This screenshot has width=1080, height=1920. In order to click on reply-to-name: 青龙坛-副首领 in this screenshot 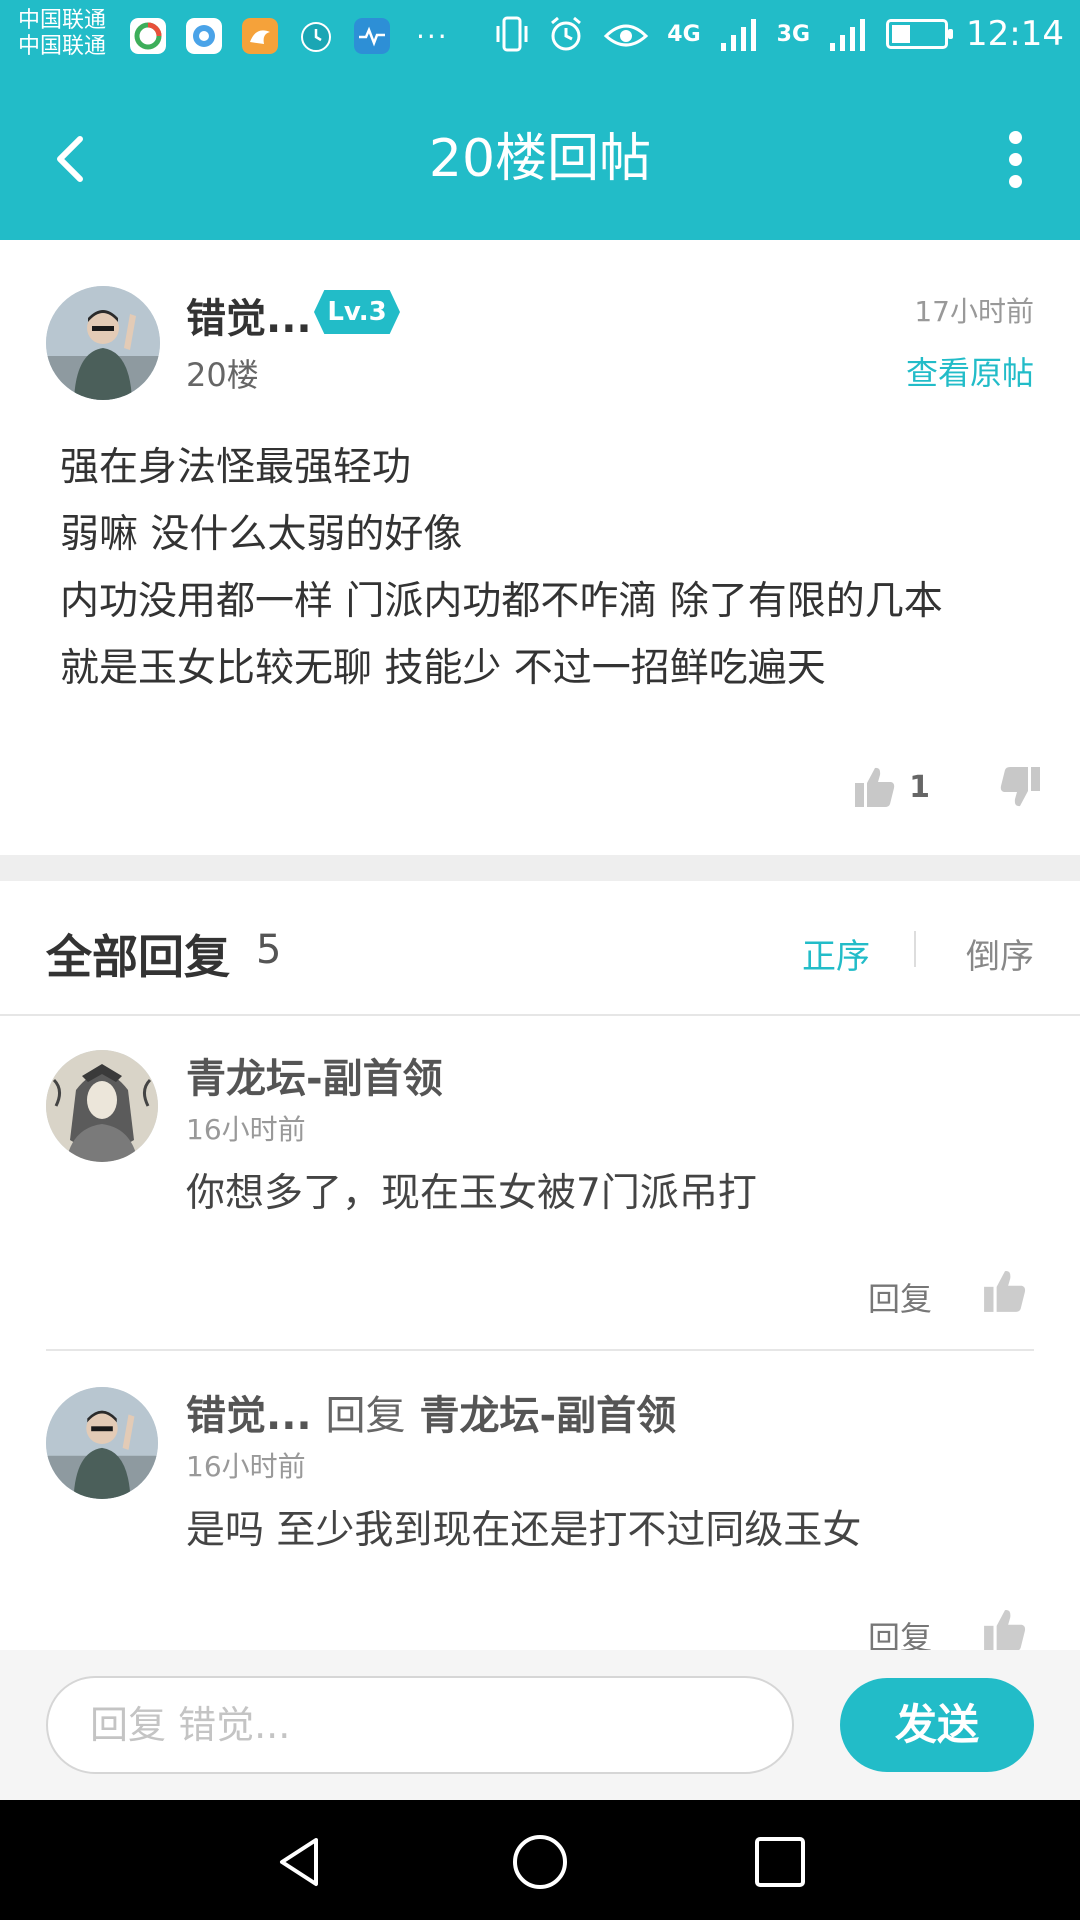, I will do `click(547, 1416)`.